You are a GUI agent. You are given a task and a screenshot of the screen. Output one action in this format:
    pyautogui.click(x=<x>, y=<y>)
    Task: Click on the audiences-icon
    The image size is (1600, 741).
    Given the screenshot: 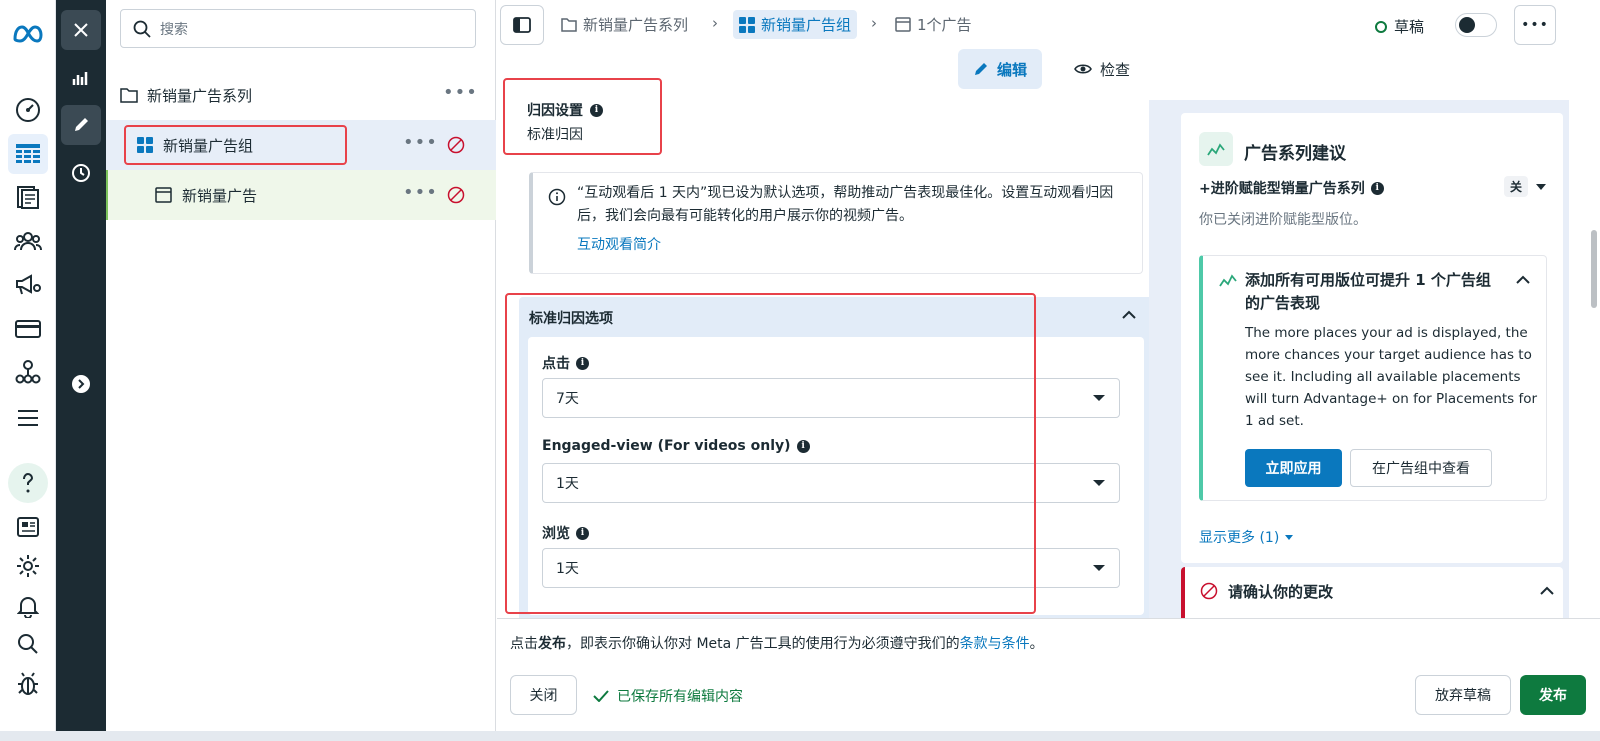 What is the action you would take?
    pyautogui.click(x=28, y=241)
    